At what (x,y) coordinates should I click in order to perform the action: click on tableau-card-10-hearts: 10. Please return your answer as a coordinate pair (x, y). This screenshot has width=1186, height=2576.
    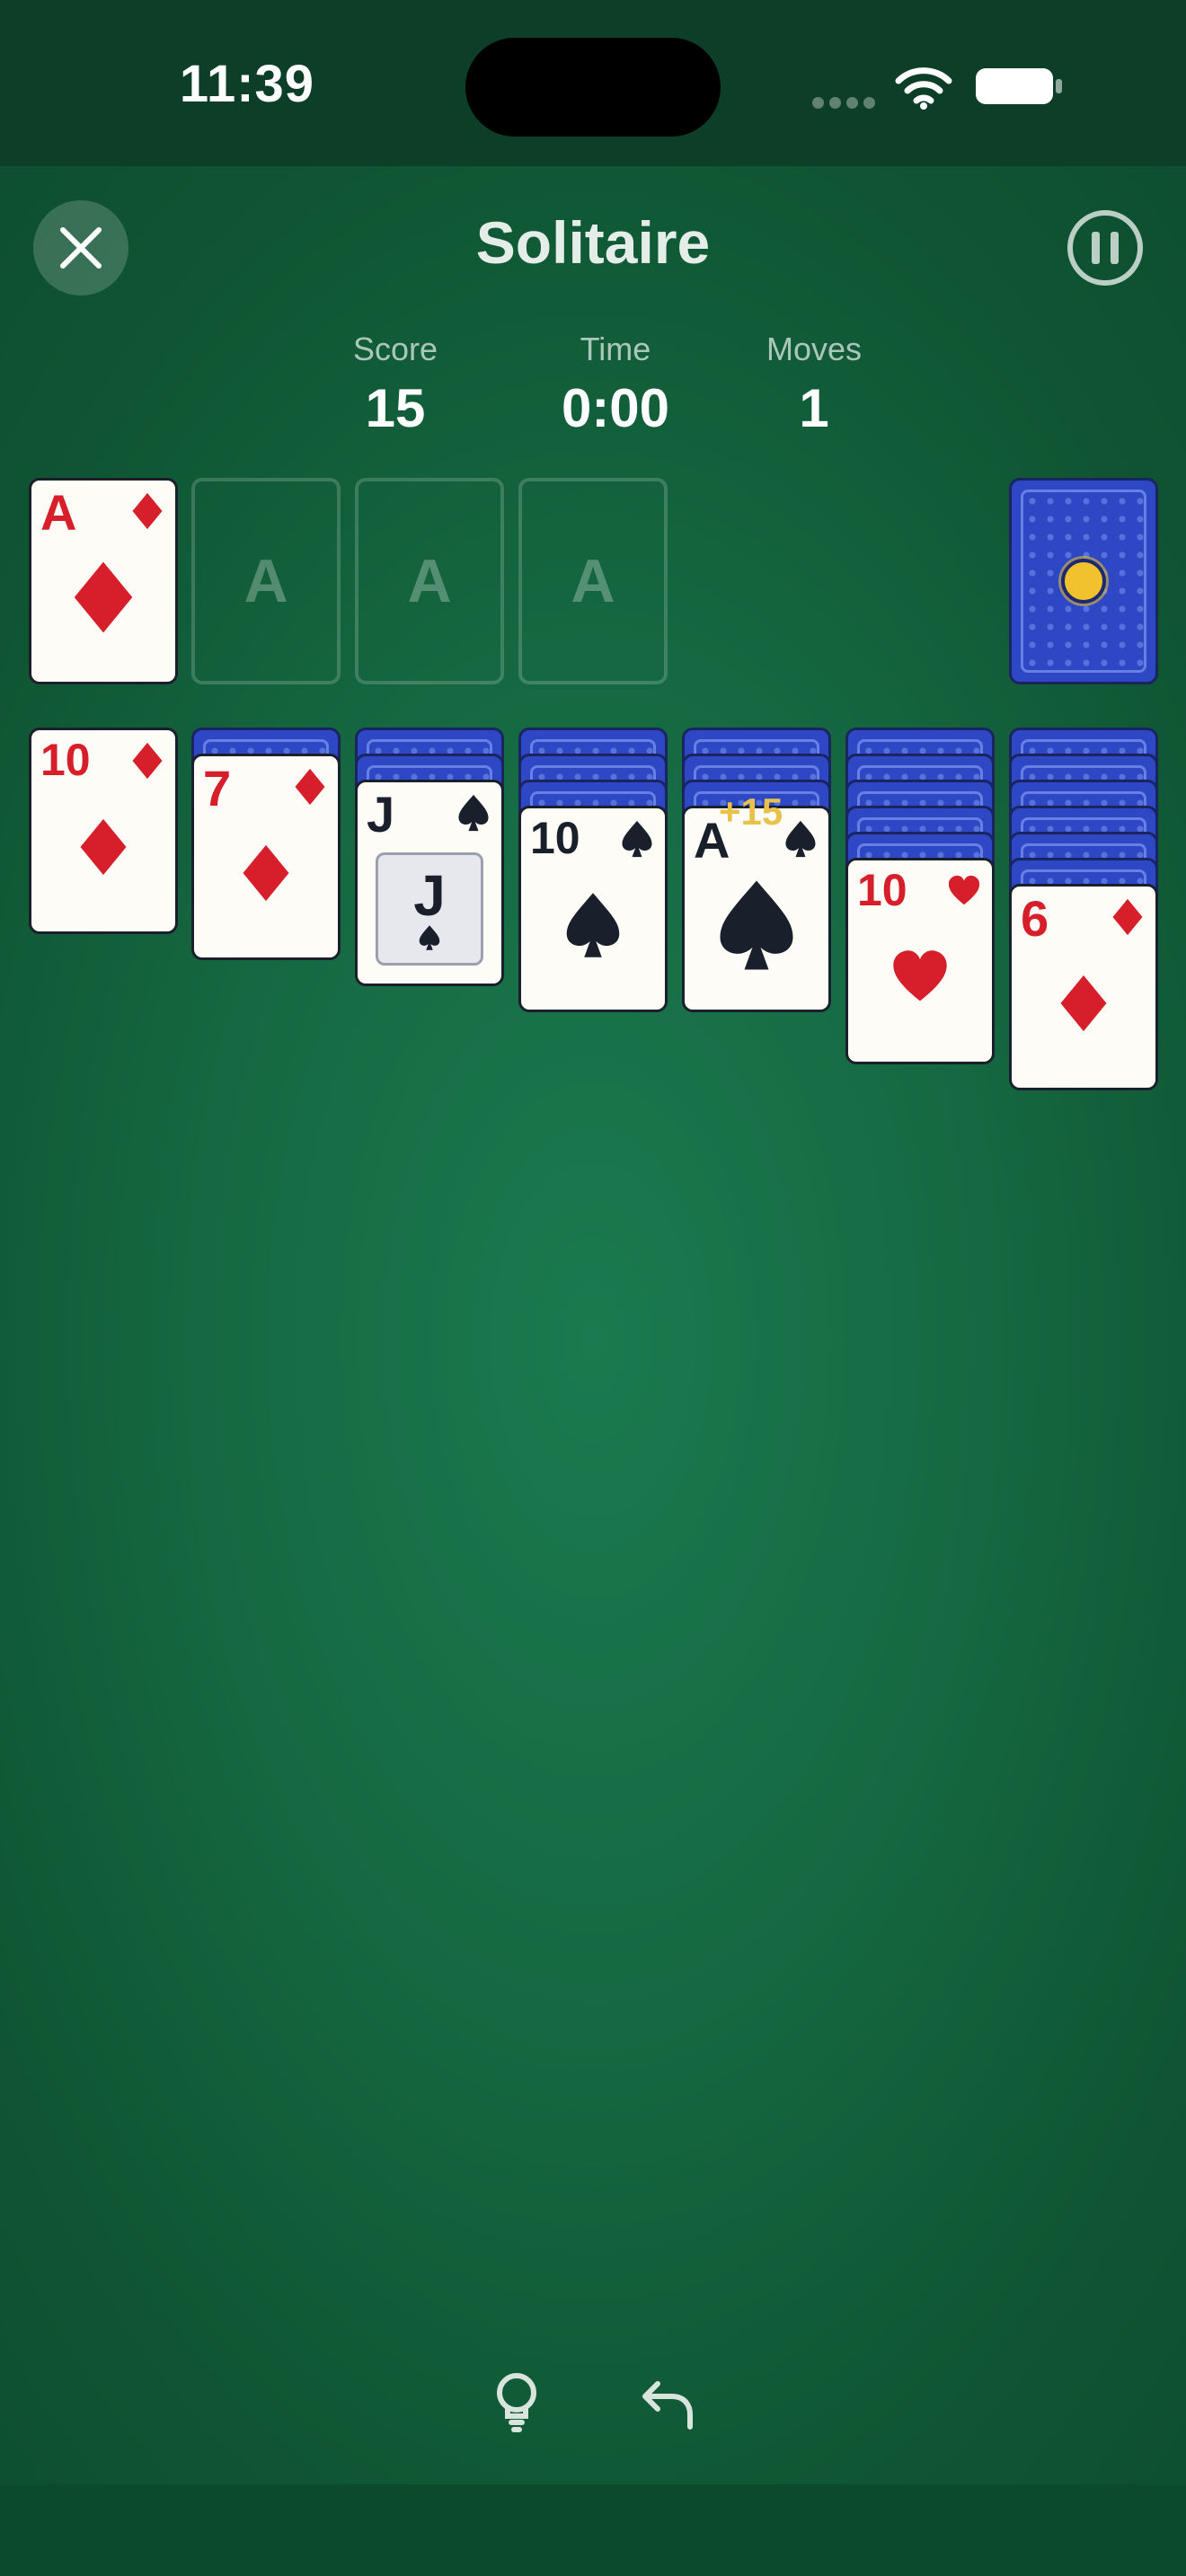
    Looking at the image, I should click on (920, 961).